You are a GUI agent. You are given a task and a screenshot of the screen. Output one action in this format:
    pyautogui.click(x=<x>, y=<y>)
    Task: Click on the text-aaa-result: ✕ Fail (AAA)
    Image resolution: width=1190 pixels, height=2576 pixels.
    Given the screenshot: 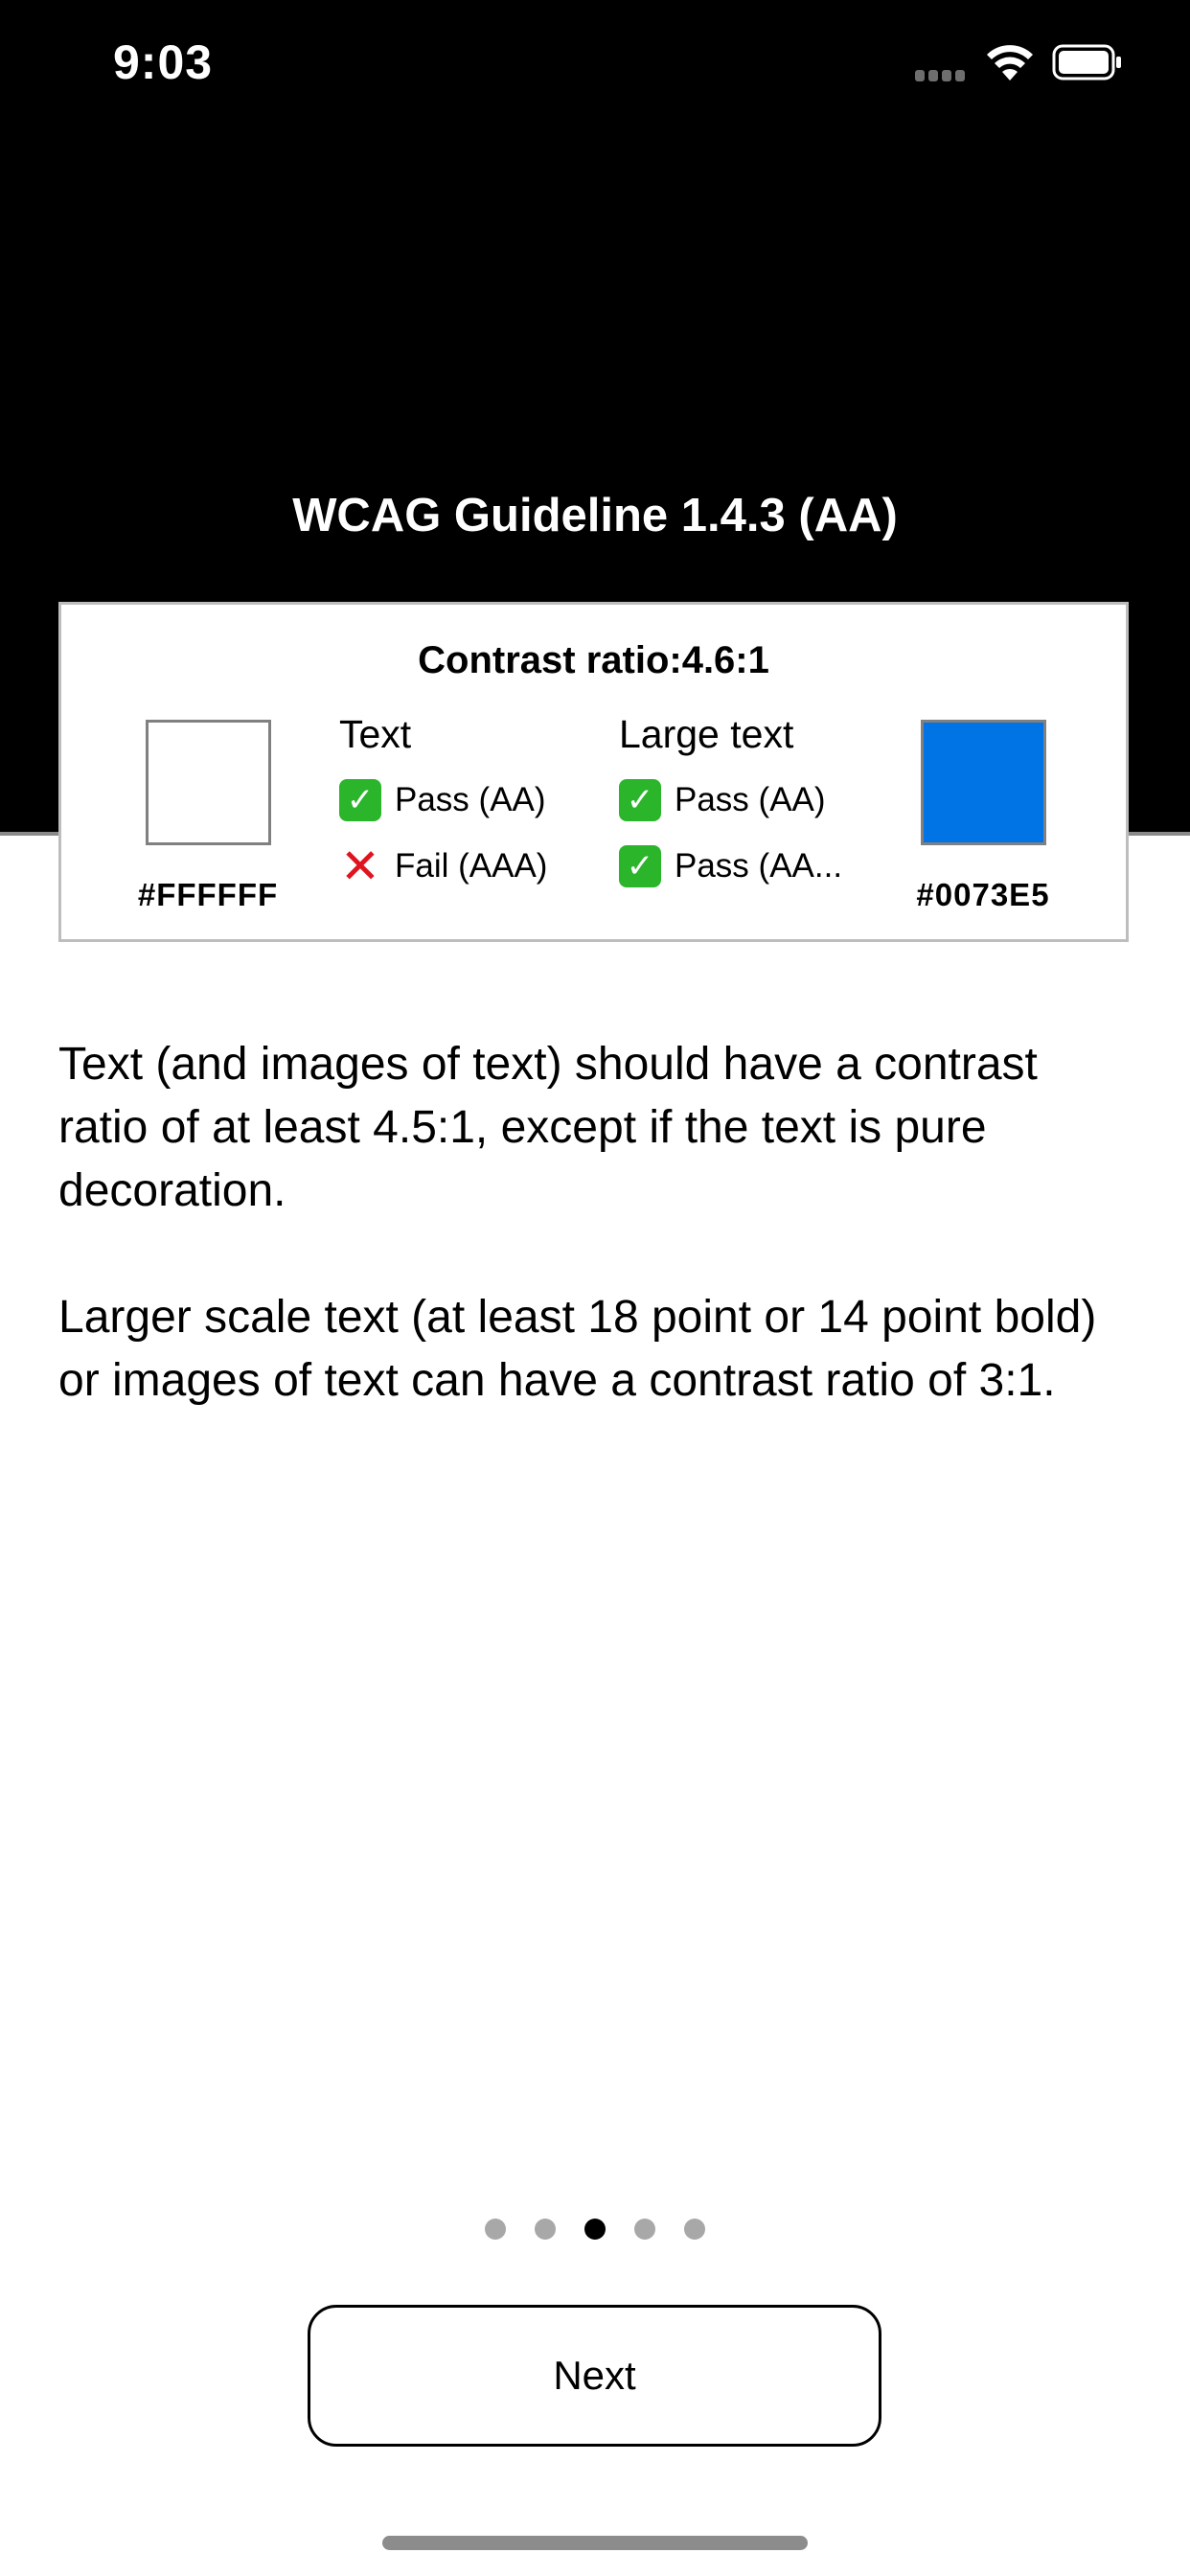 What is the action you would take?
    pyautogui.click(x=444, y=866)
    